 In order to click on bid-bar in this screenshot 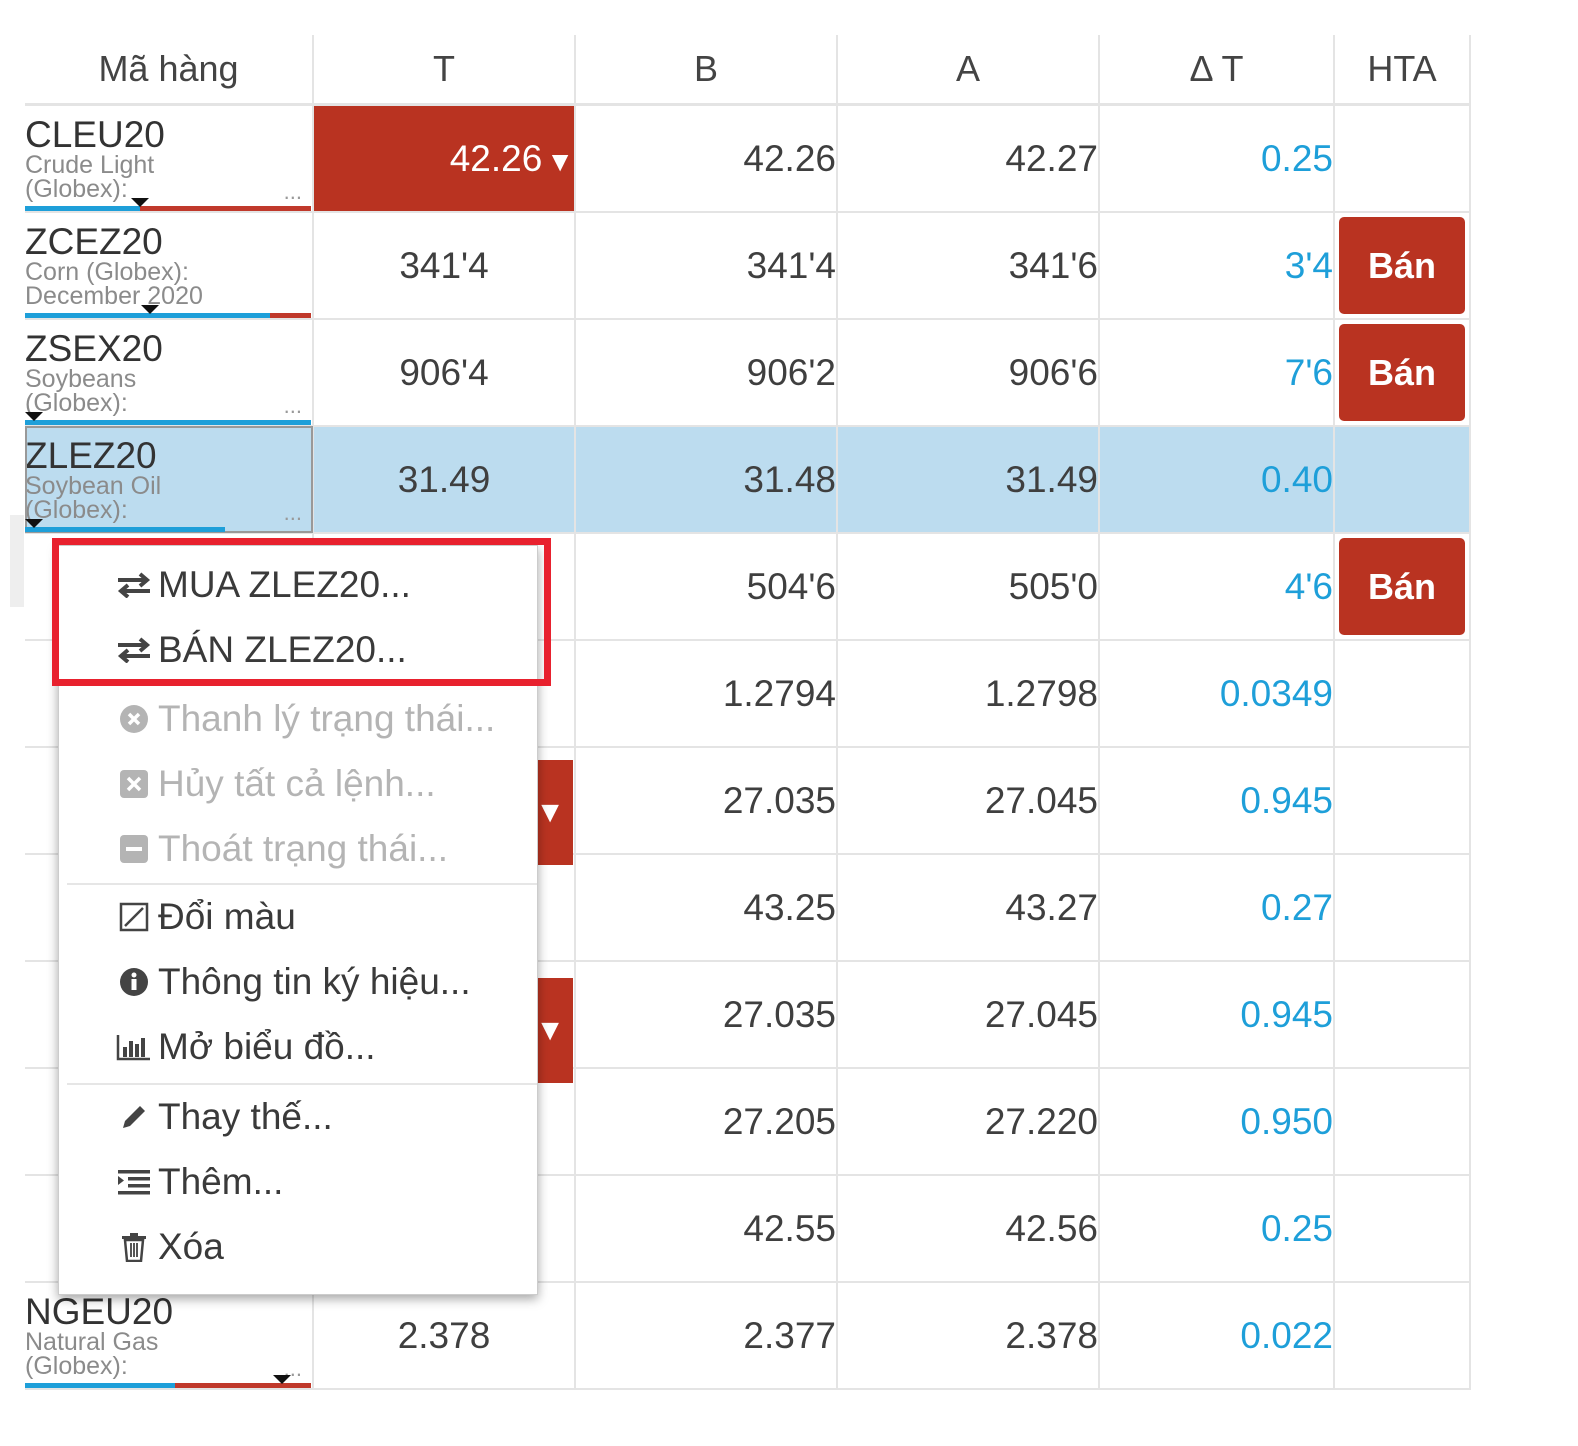, I will do `click(125, 529)`.